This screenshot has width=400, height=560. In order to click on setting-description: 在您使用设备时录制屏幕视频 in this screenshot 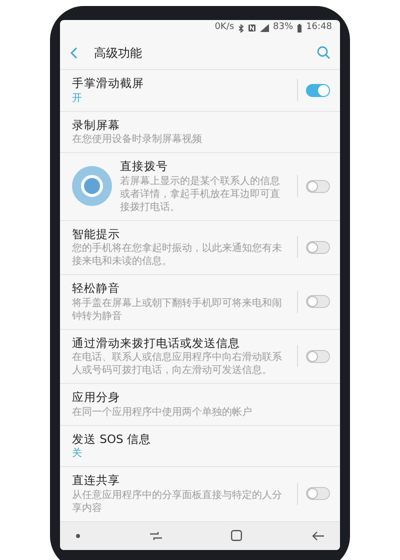, I will do `click(137, 139)`.